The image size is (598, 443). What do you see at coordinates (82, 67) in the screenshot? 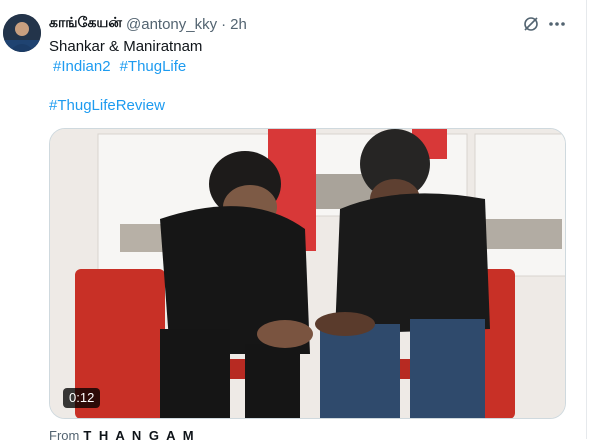
I see `hashtag-indian2: #Indian2` at bounding box center [82, 67].